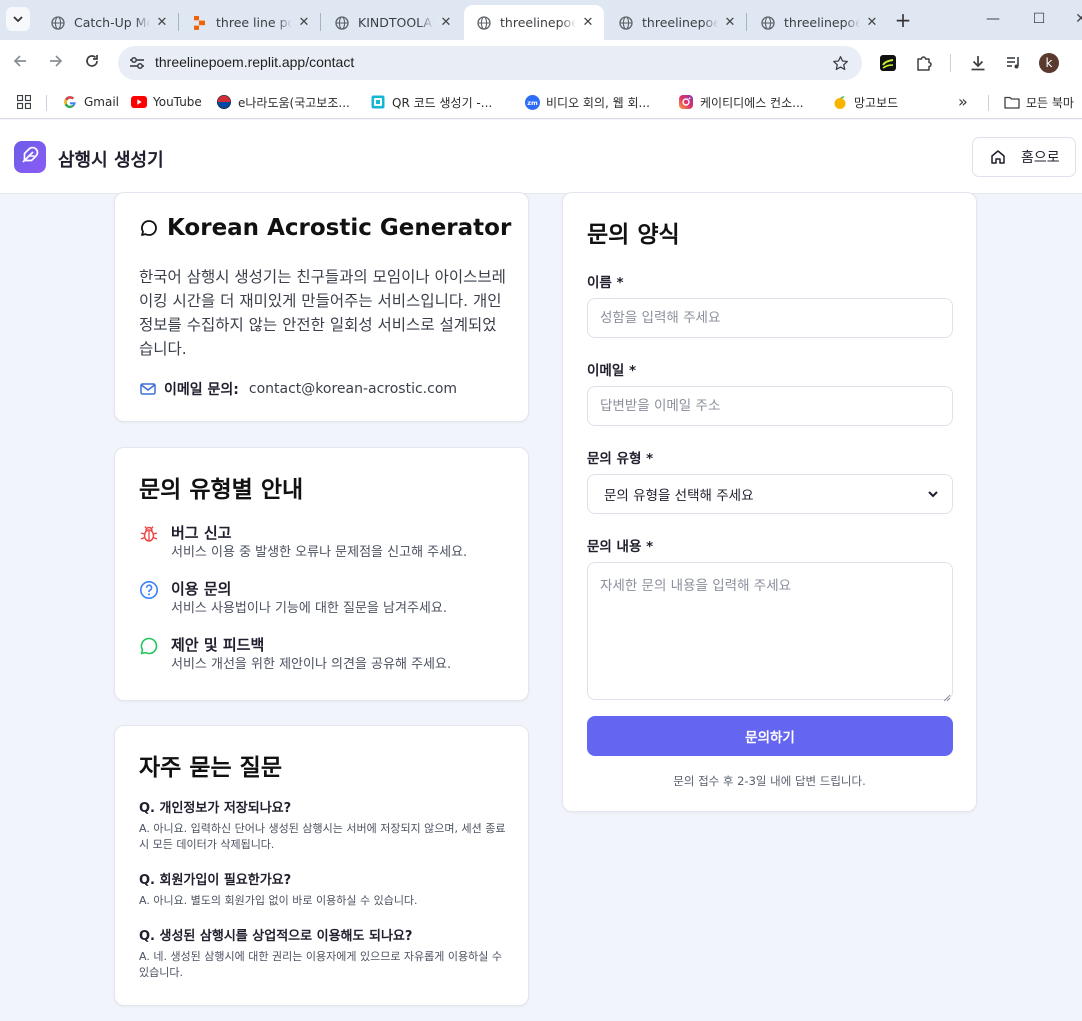 This screenshot has width=1082, height=1021. Describe the element at coordinates (166, 102) in the screenshot. I see `bookmark-youtube: YouTube` at that location.